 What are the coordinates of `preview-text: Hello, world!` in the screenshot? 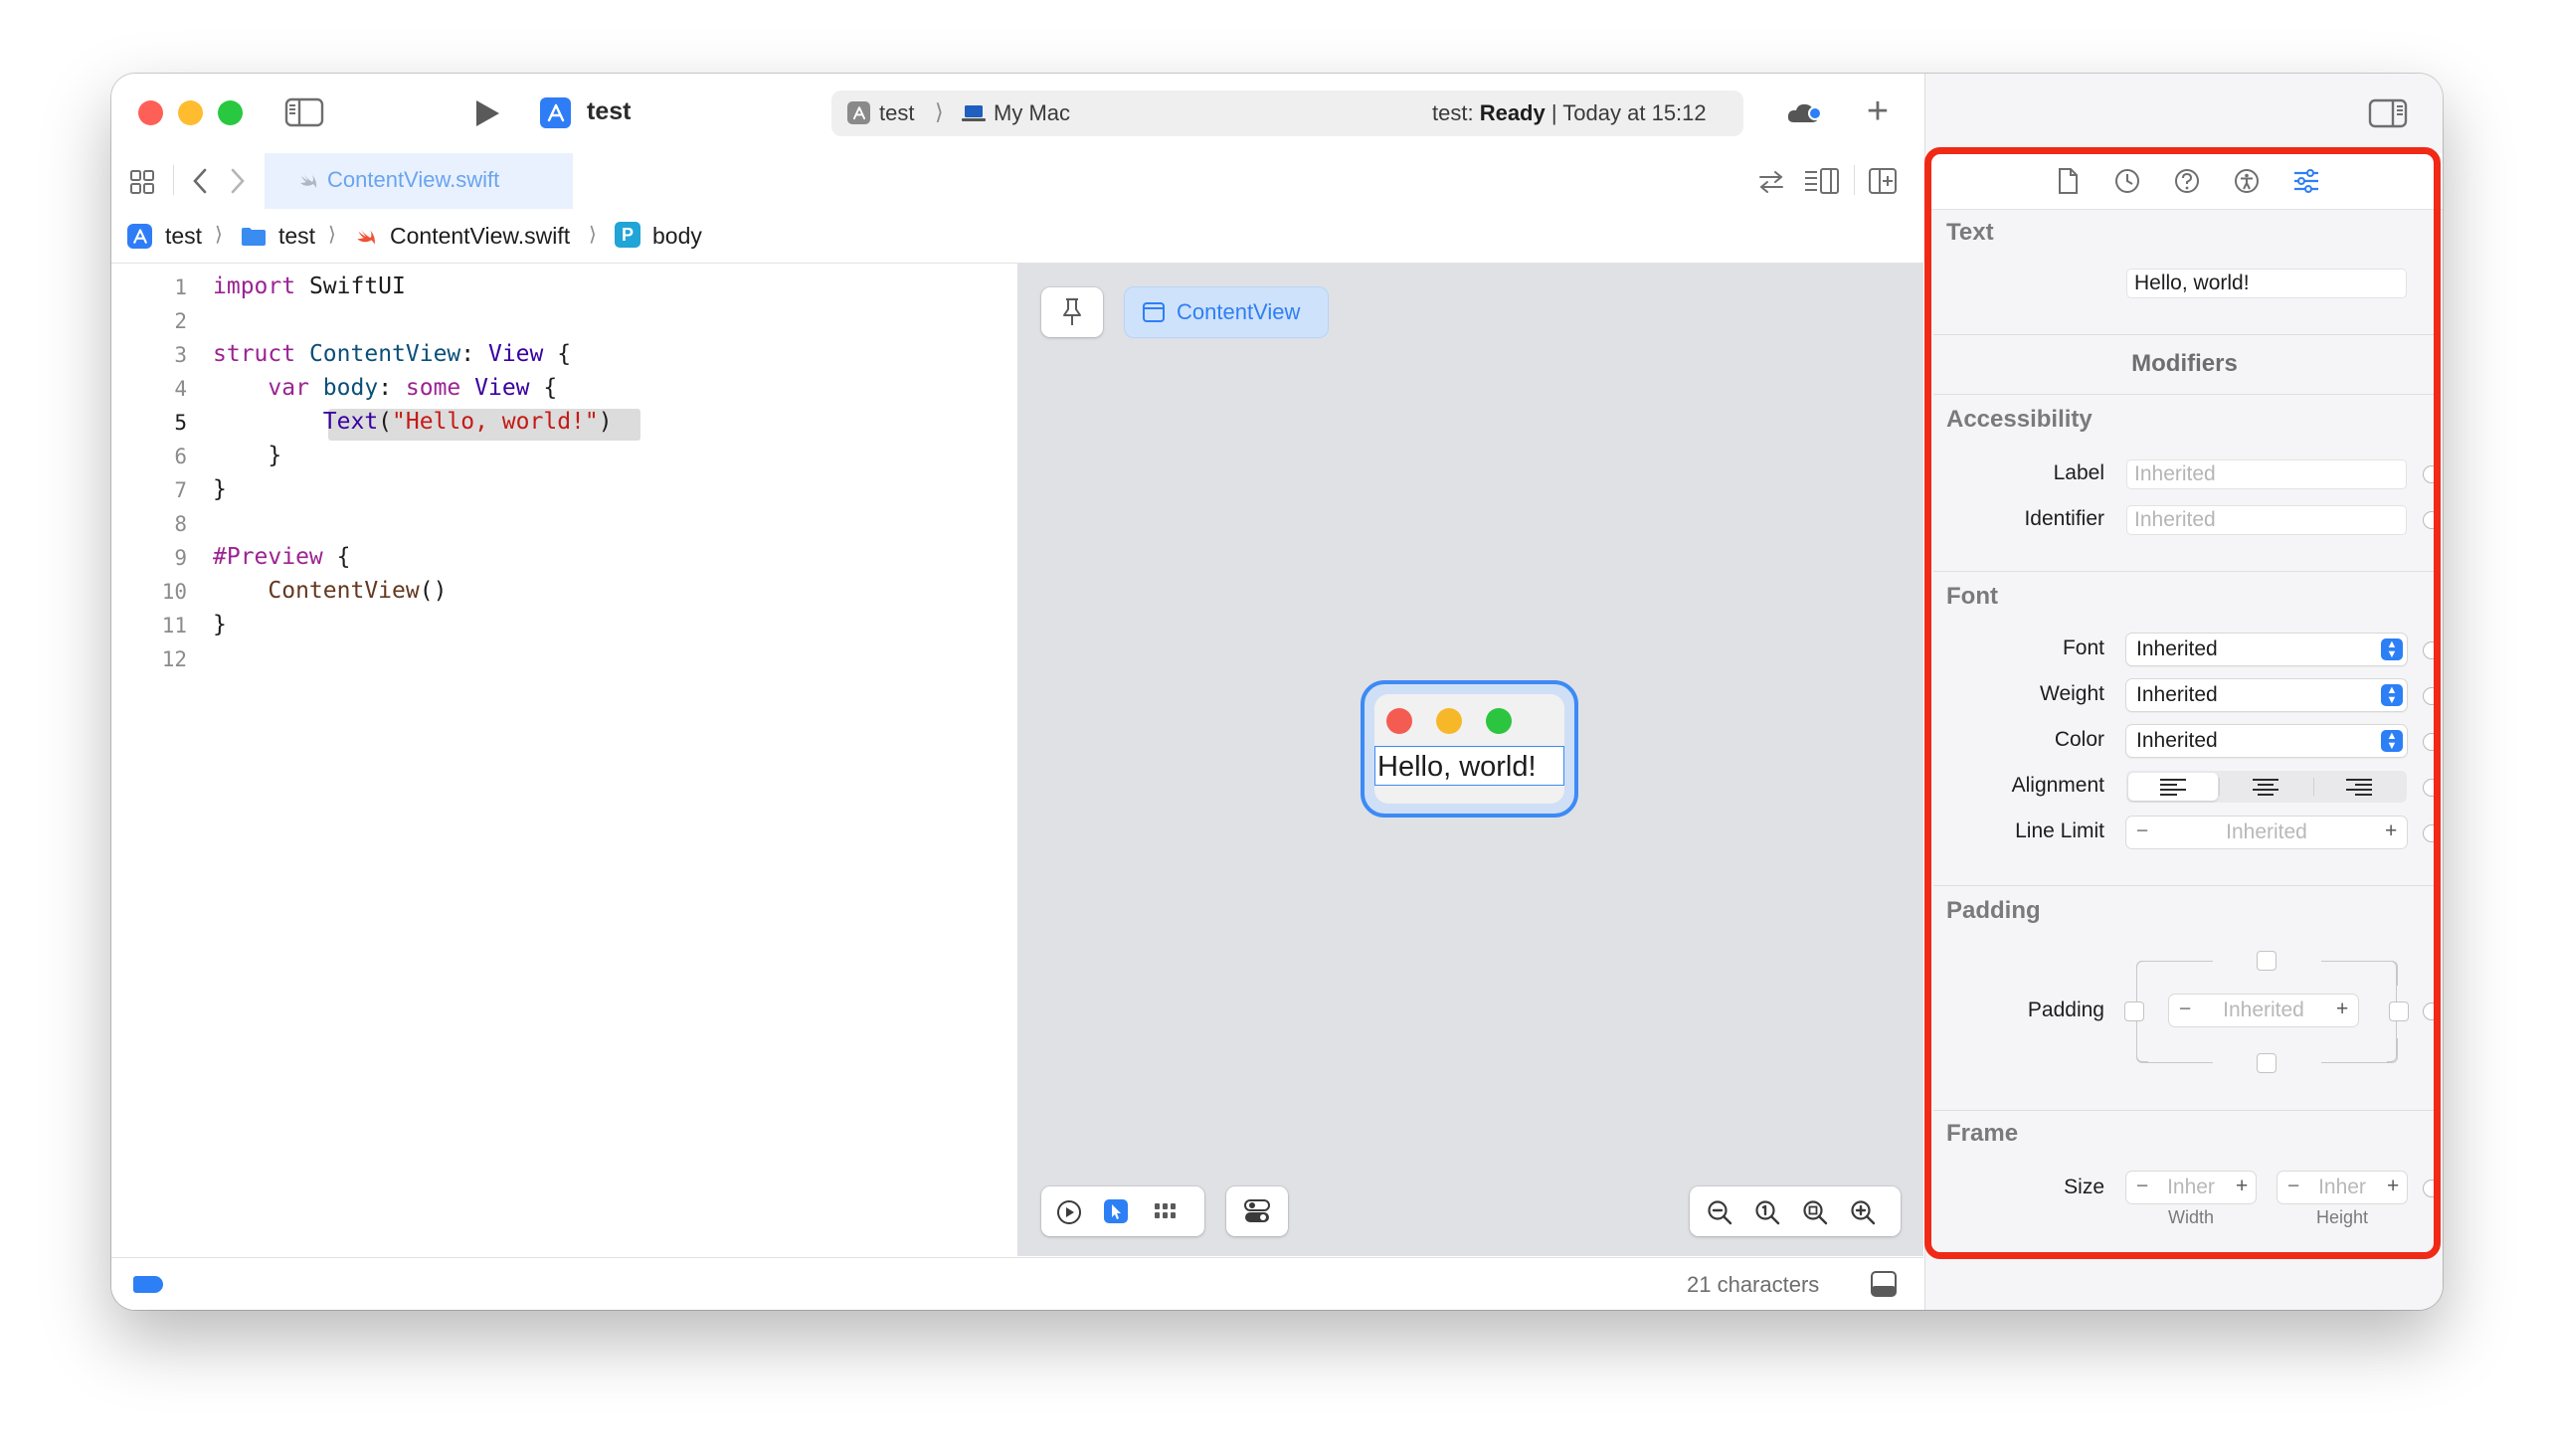 It's located at (1457, 767).